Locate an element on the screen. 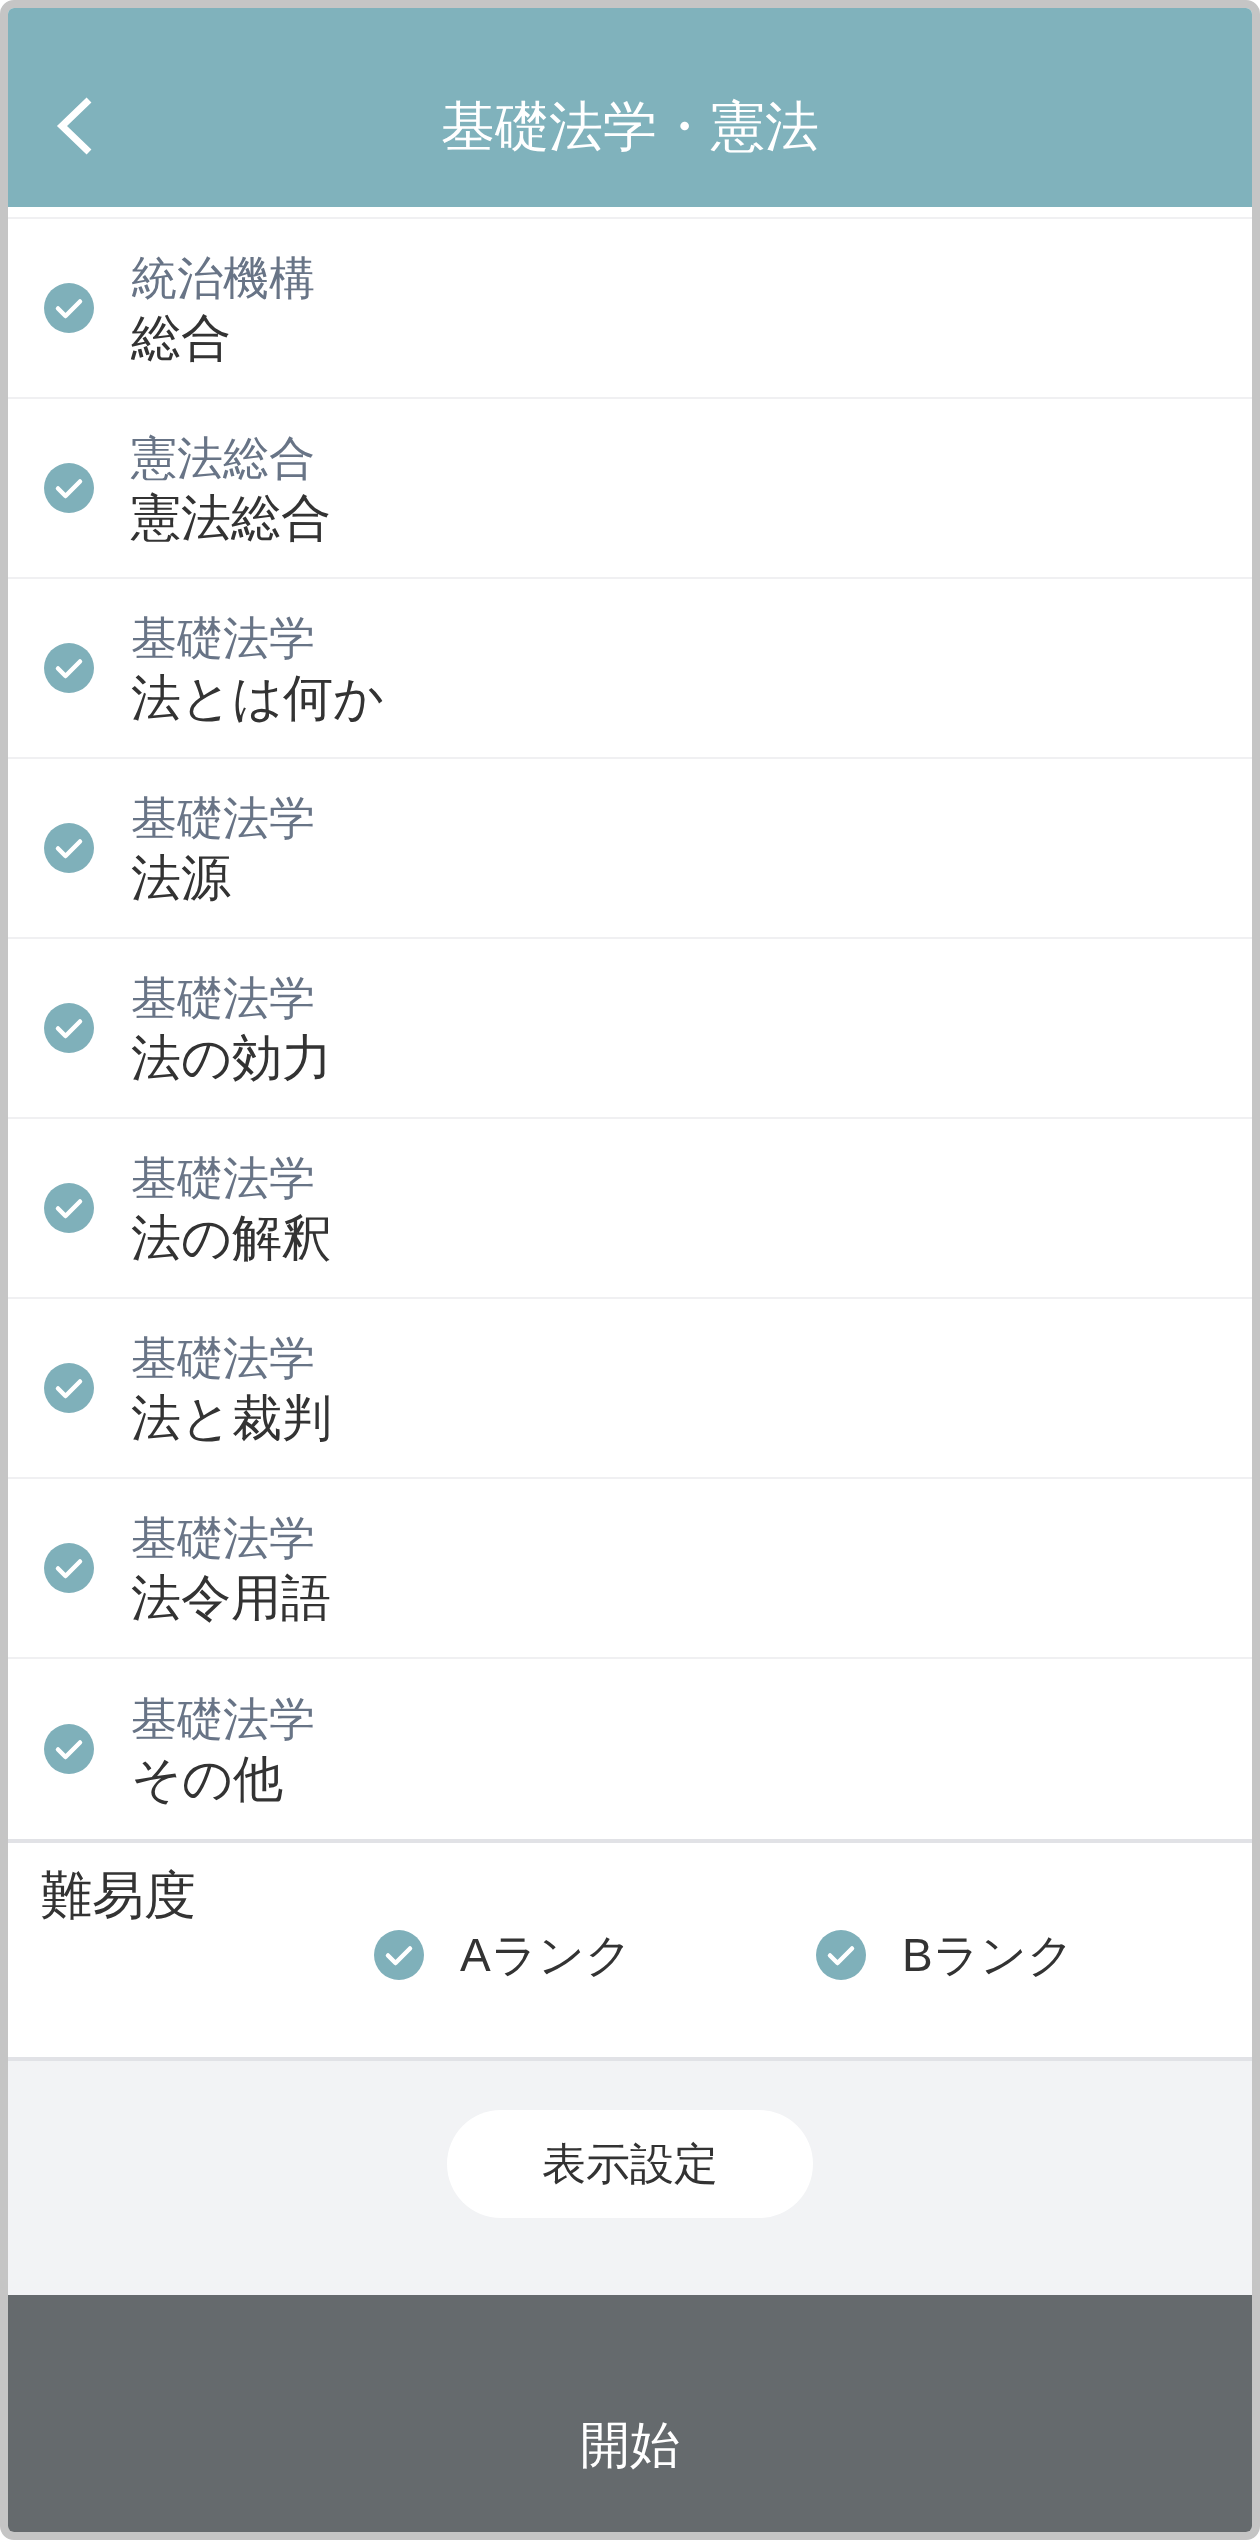  display-settings-button: 表示設定 is located at coordinates (630, 2164).